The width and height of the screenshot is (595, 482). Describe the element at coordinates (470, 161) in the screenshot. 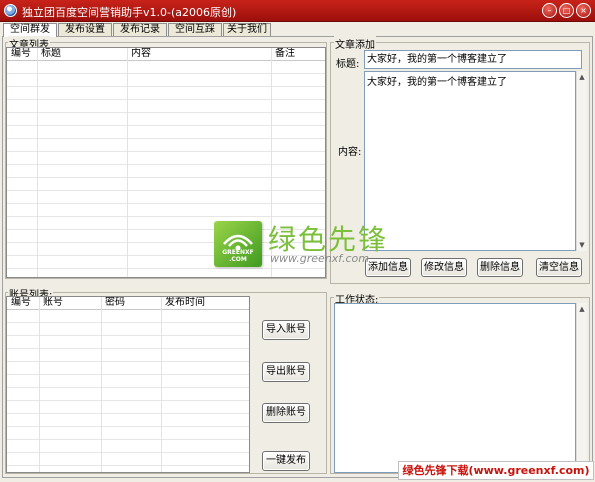

I see `content-textarea: 大家好，我的第一个博客建立了` at that location.